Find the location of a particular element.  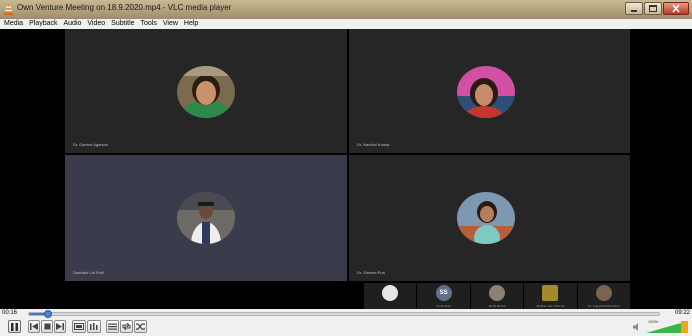

menu-subtitle: Subtitle is located at coordinates (123, 24).